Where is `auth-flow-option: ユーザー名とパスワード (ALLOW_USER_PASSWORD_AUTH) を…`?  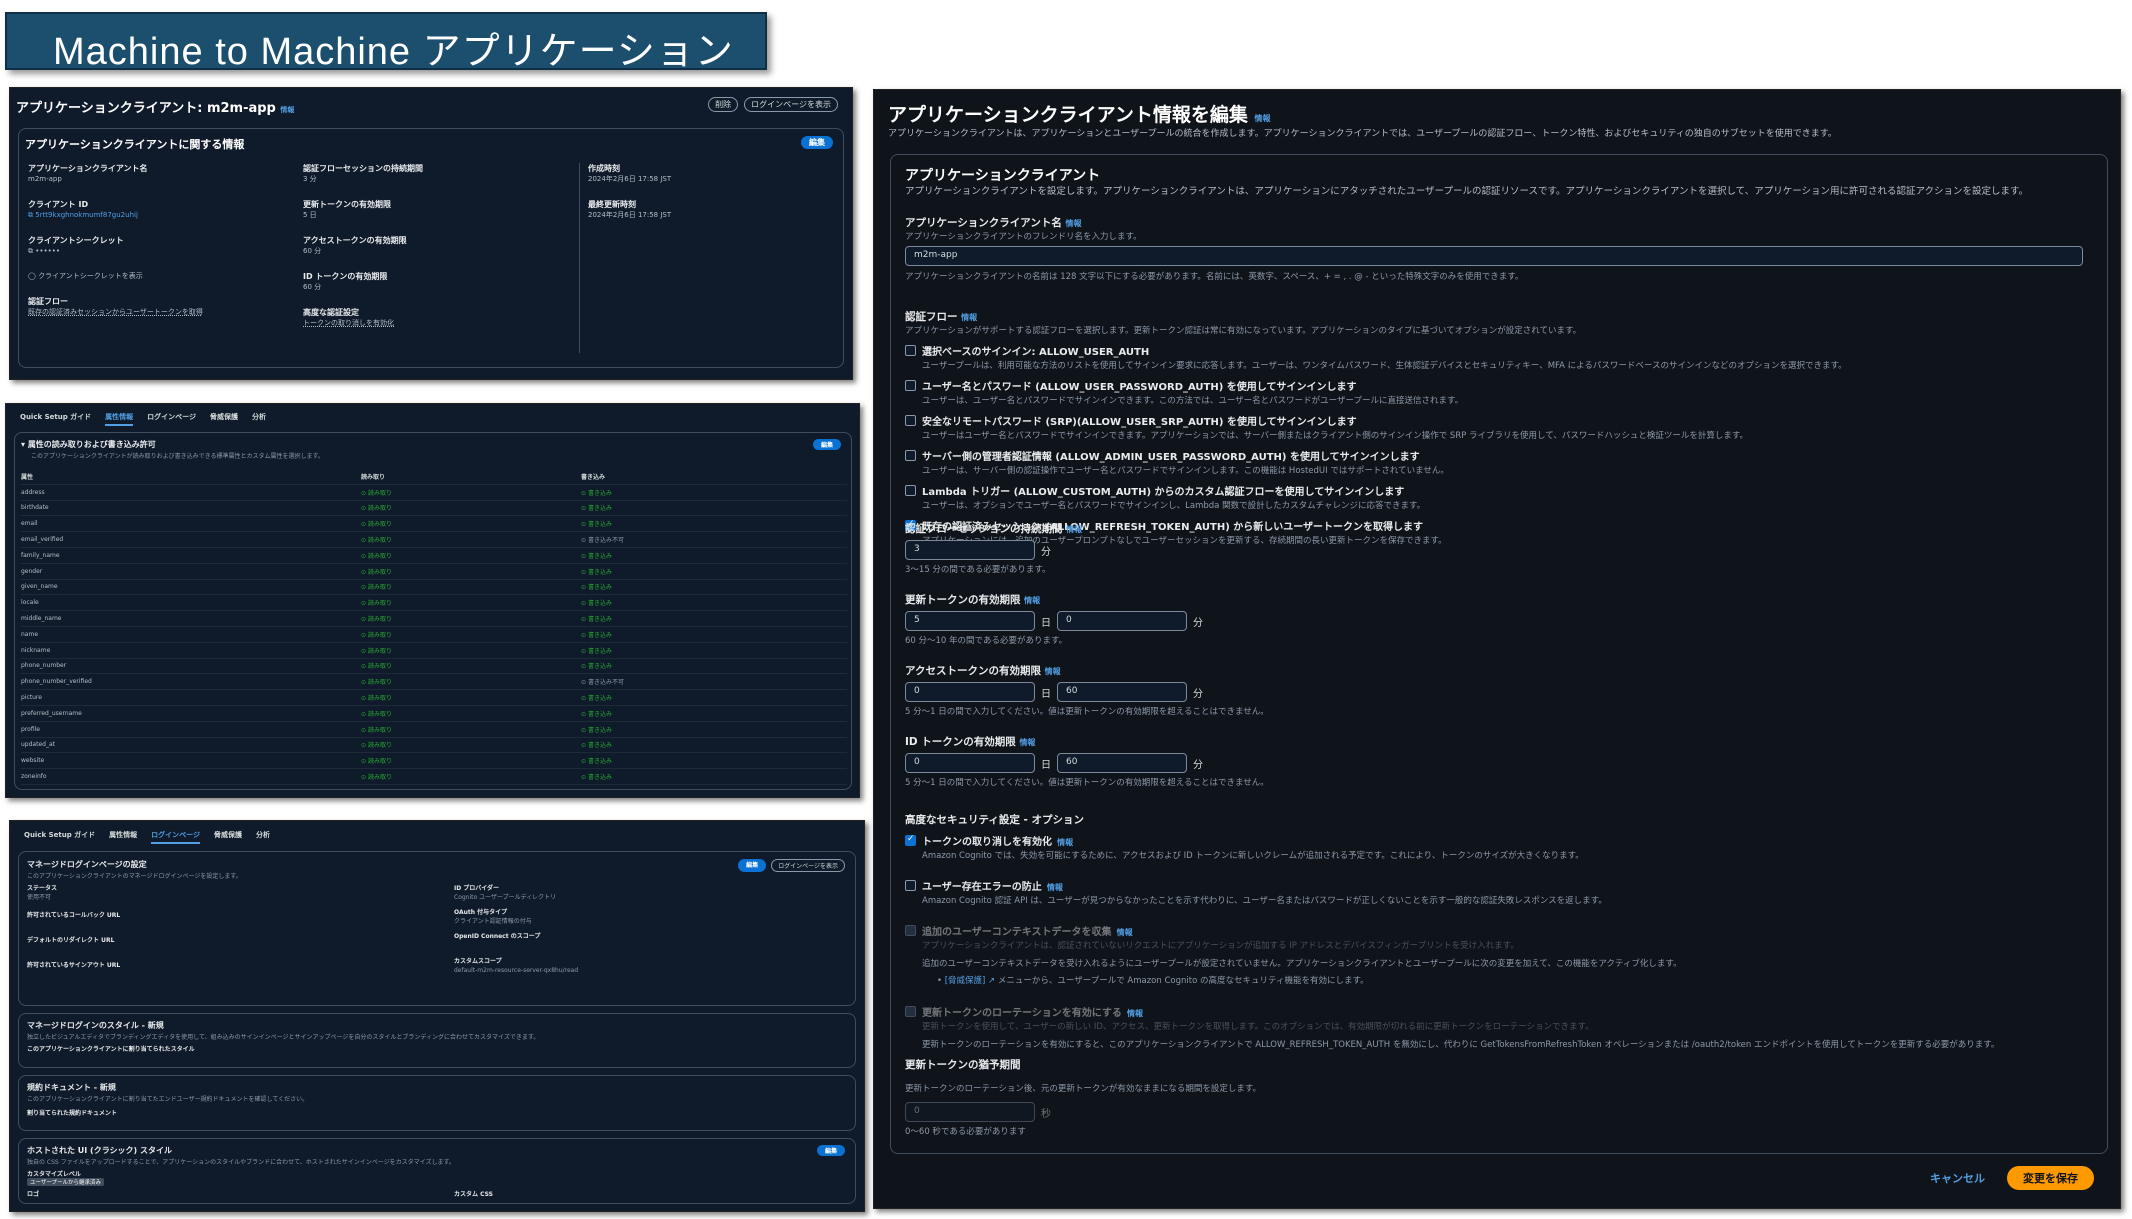 auth-flow-option: ユーザー名とパスワード (ALLOW_USER_PASSWORD_AUTH) を… is located at coordinates (1500, 390).